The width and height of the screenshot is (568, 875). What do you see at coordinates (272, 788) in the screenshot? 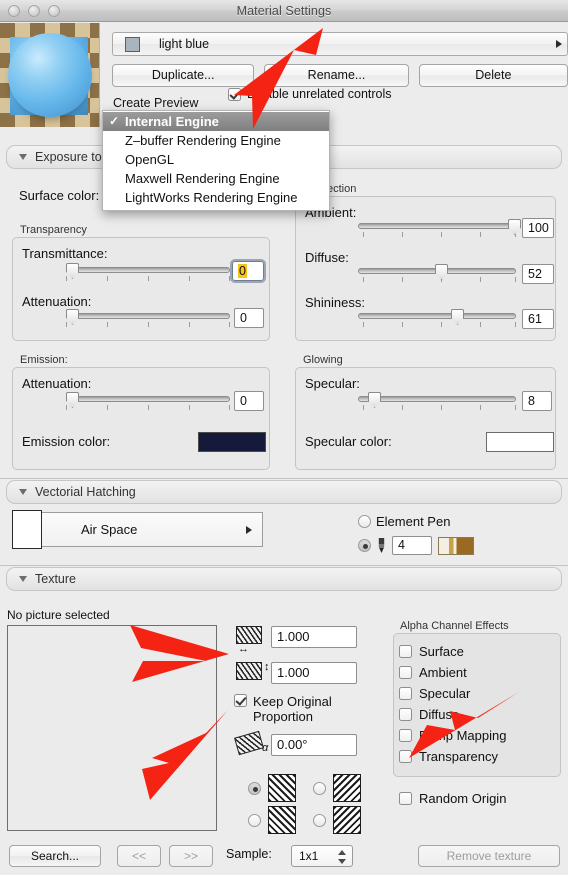
I see `tiling-option-mirror-both` at bounding box center [272, 788].